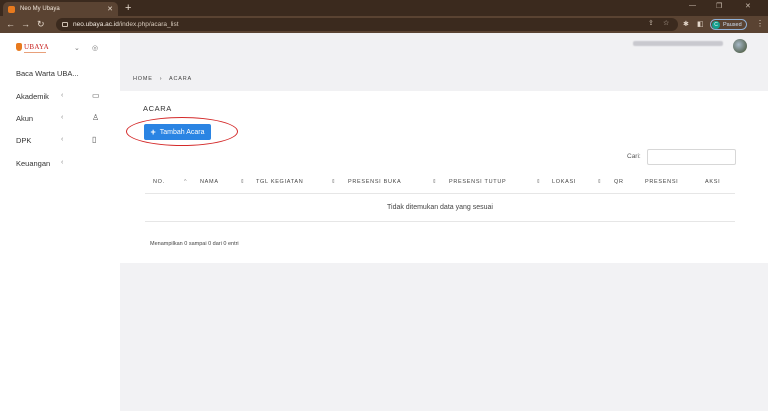 The height and width of the screenshot is (411, 768). What do you see at coordinates (77, 48) in the screenshot?
I see `chevron-down-icon: ⌄` at bounding box center [77, 48].